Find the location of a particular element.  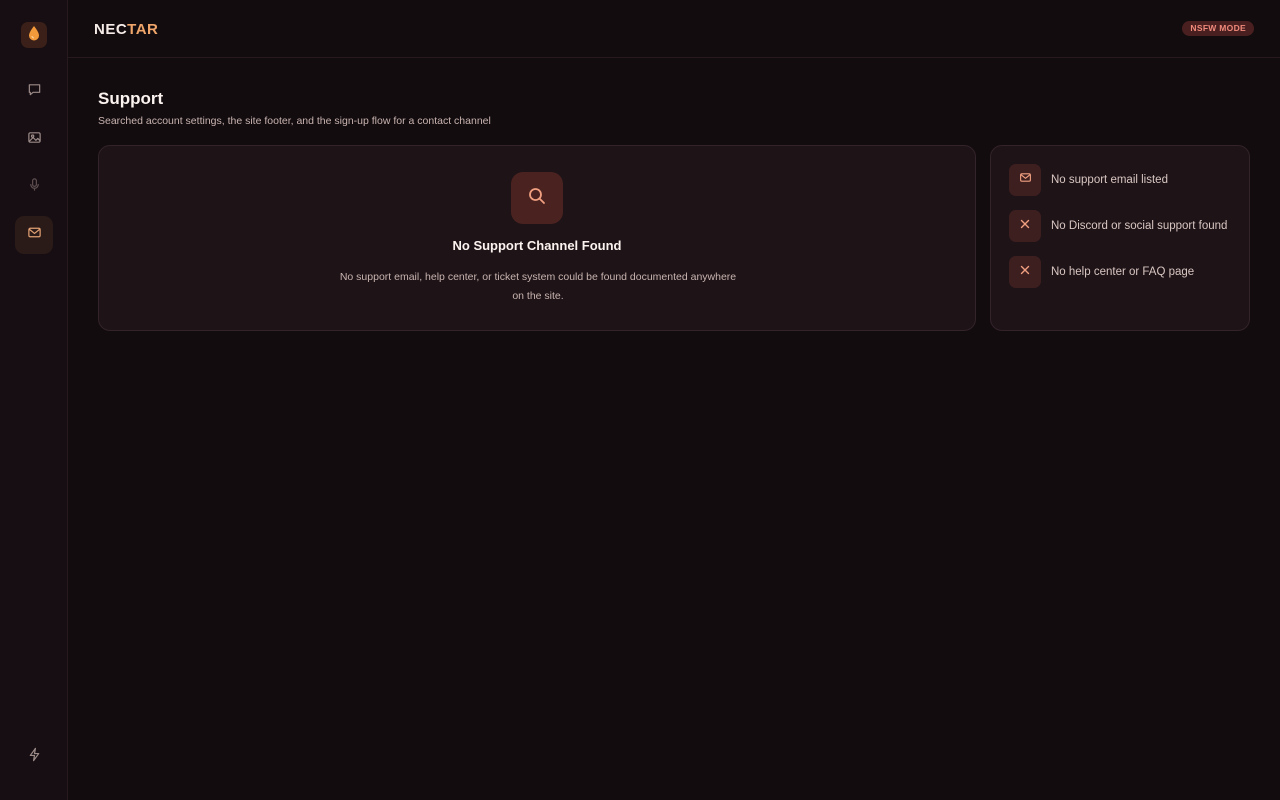

microphone-icon is located at coordinates (34, 187).